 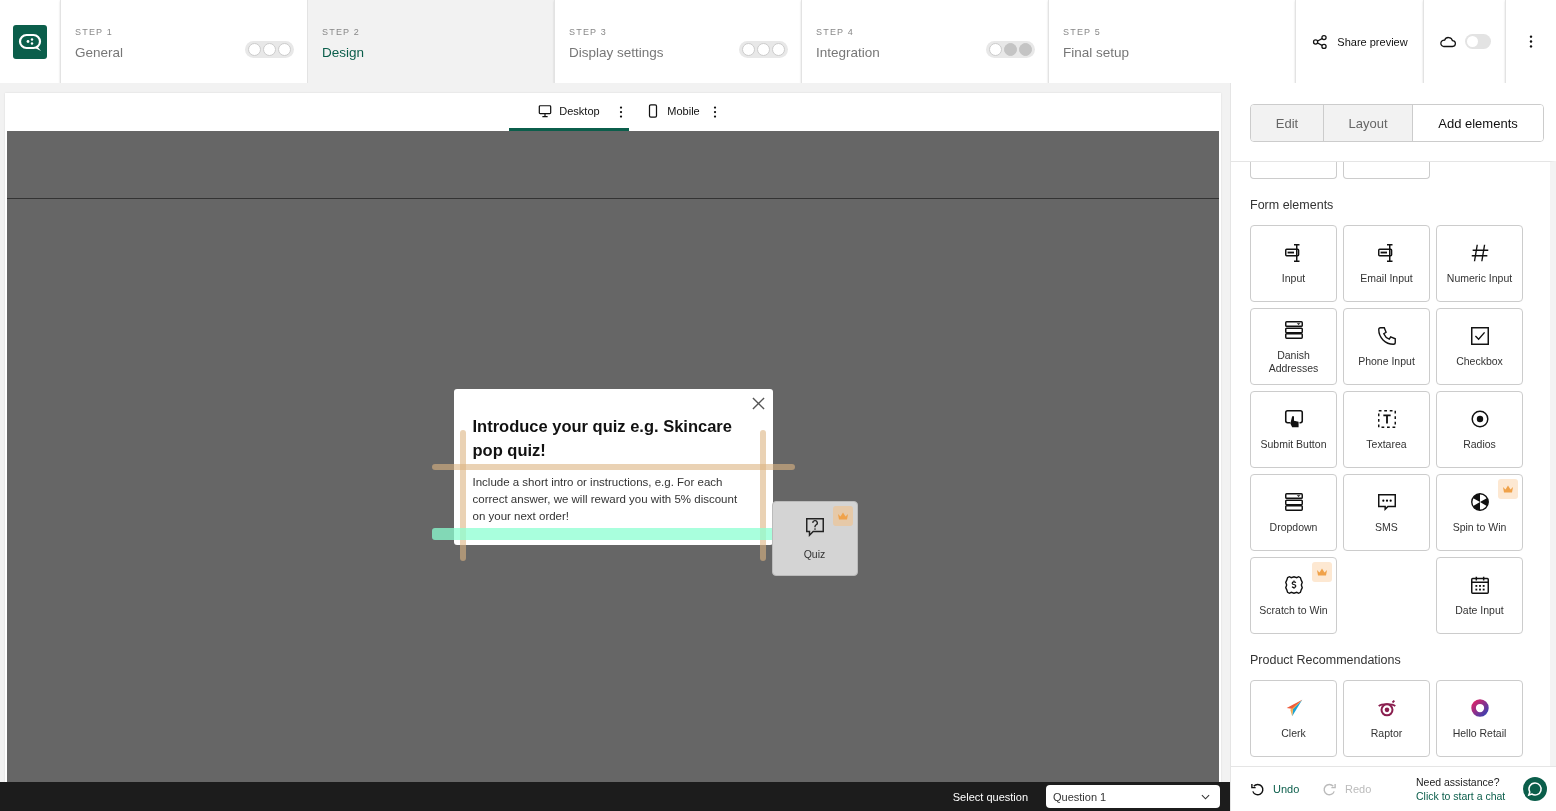 I want to click on calendar-icon, so click(x=1479, y=585).